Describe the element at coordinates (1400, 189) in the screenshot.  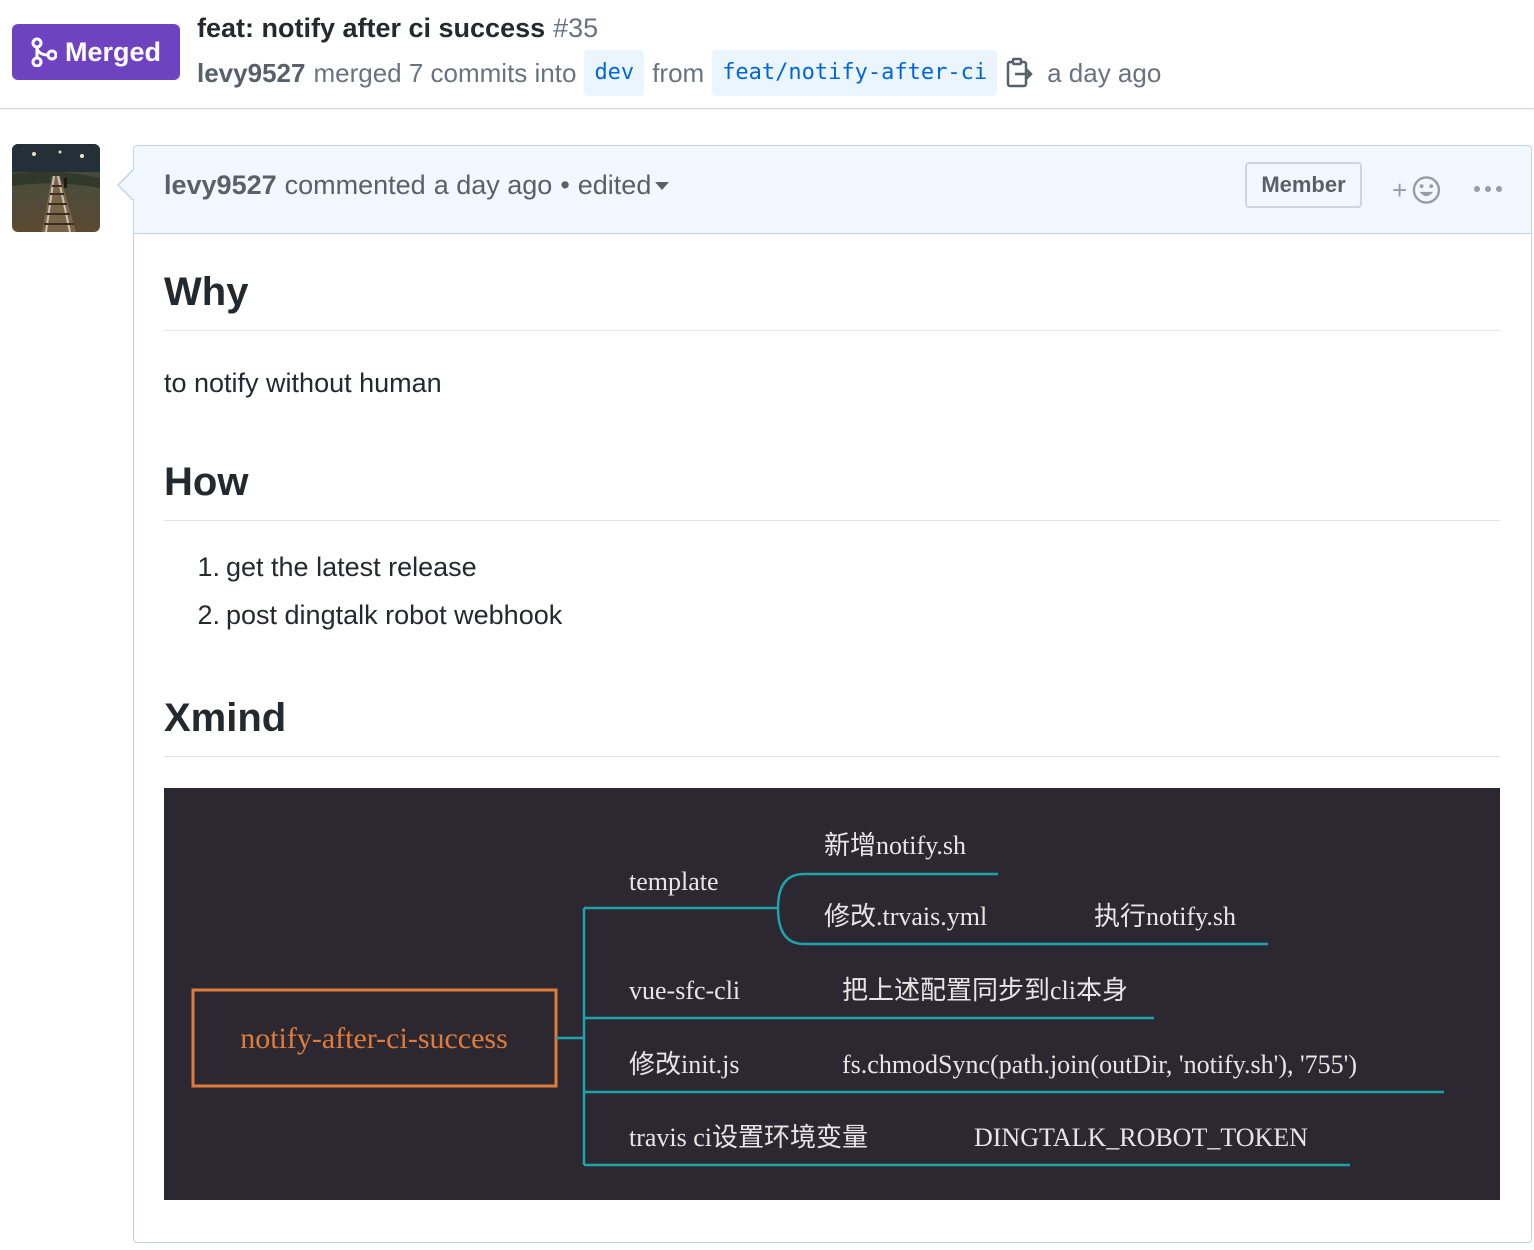
I see `plus-label: +` at that location.